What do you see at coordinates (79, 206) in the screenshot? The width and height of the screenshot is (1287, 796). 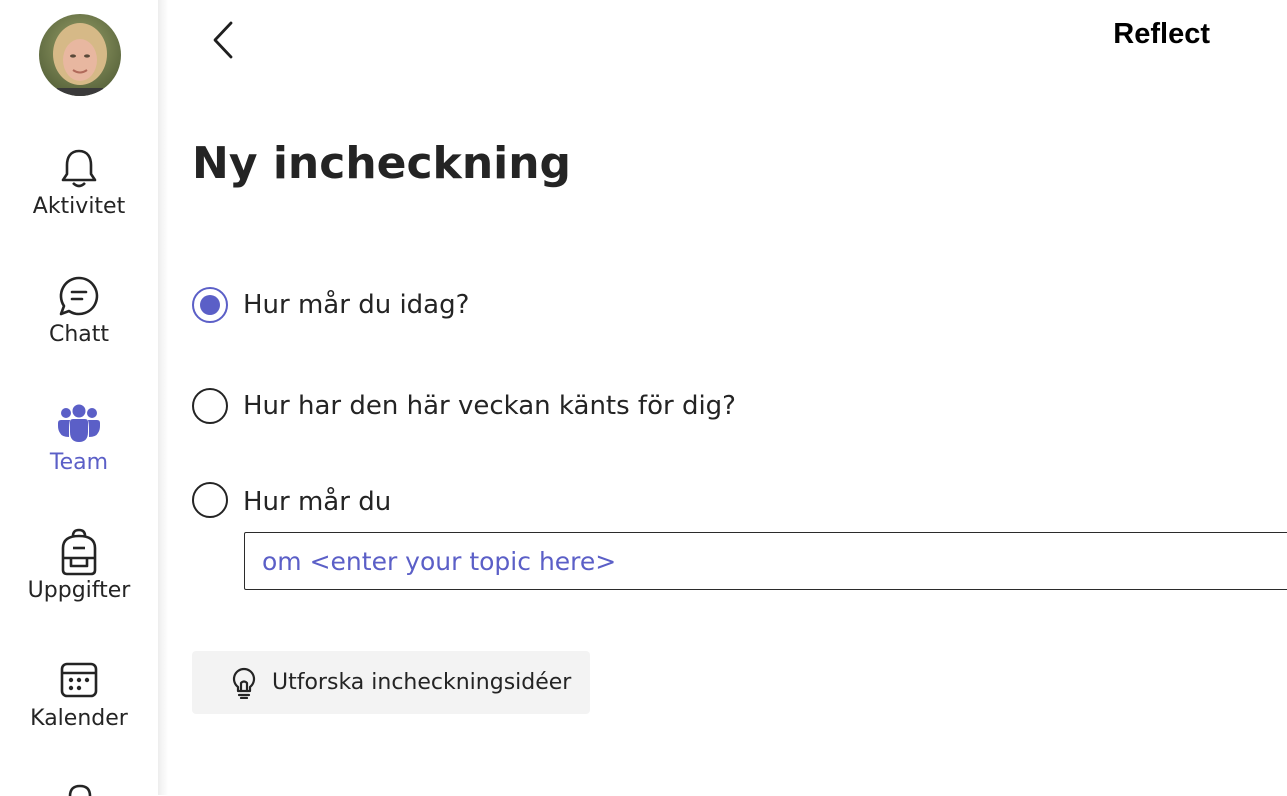 I see `rail-item-label: Aktivitet` at bounding box center [79, 206].